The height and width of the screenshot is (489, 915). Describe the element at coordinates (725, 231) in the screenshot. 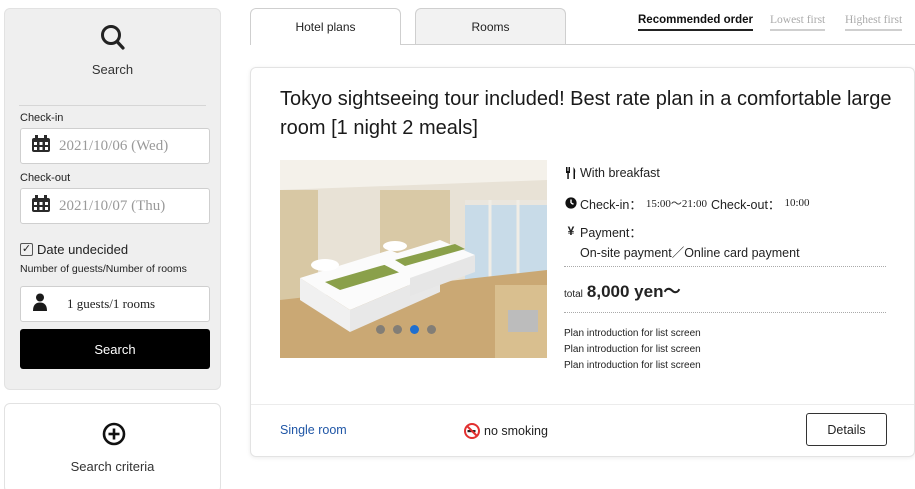

I see `payment-row: ¥ Payment：` at that location.